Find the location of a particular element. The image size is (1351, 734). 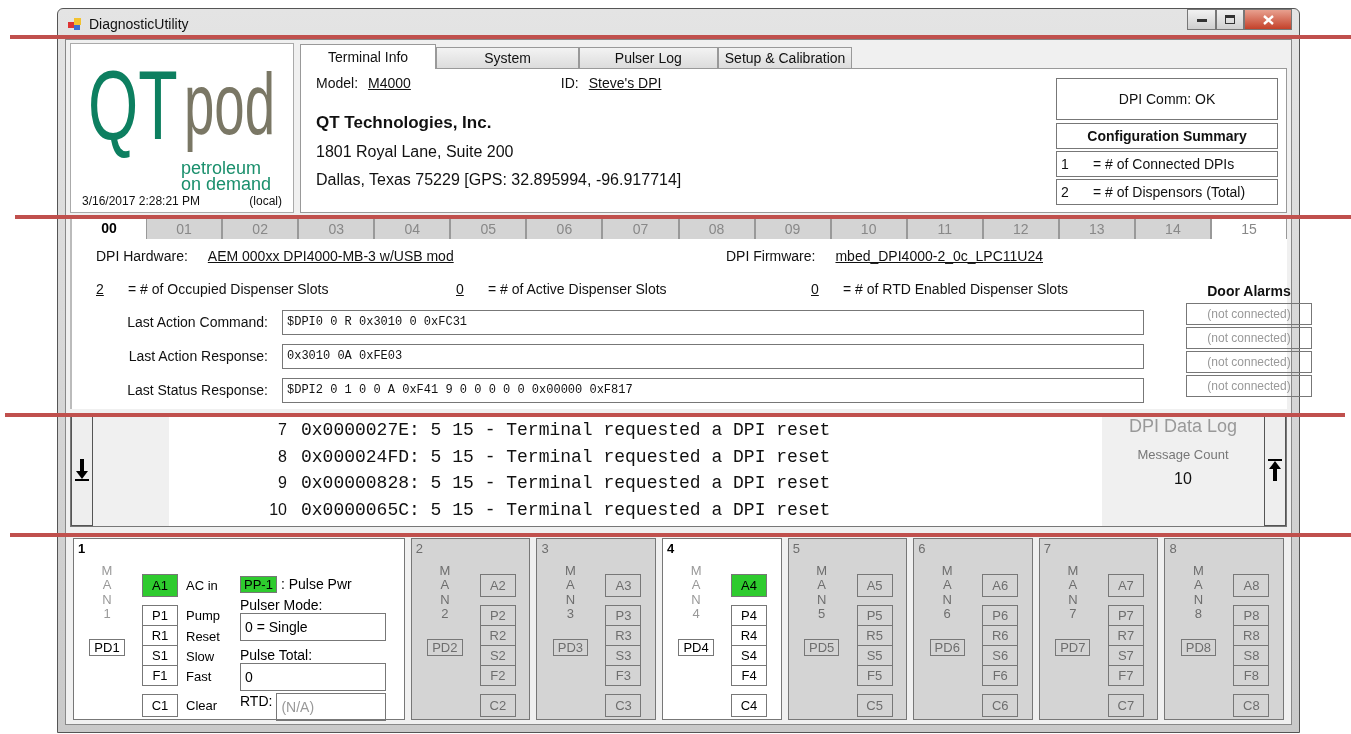

pulse-power-indicator: PP-1 is located at coordinates (258, 584).